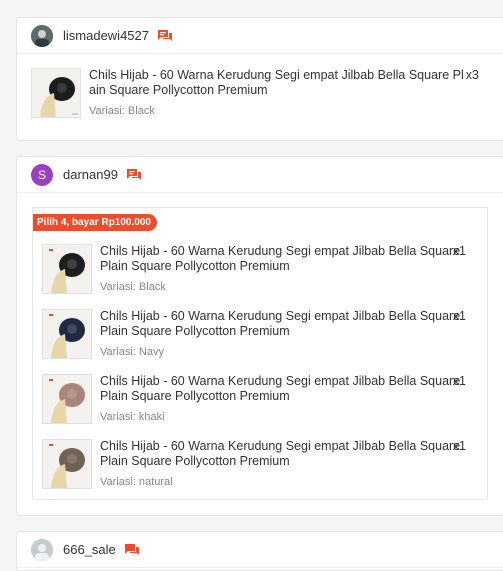  Describe the element at coordinates (132, 352) in the screenshot. I see `item-variation: Variasi: Navy` at that location.